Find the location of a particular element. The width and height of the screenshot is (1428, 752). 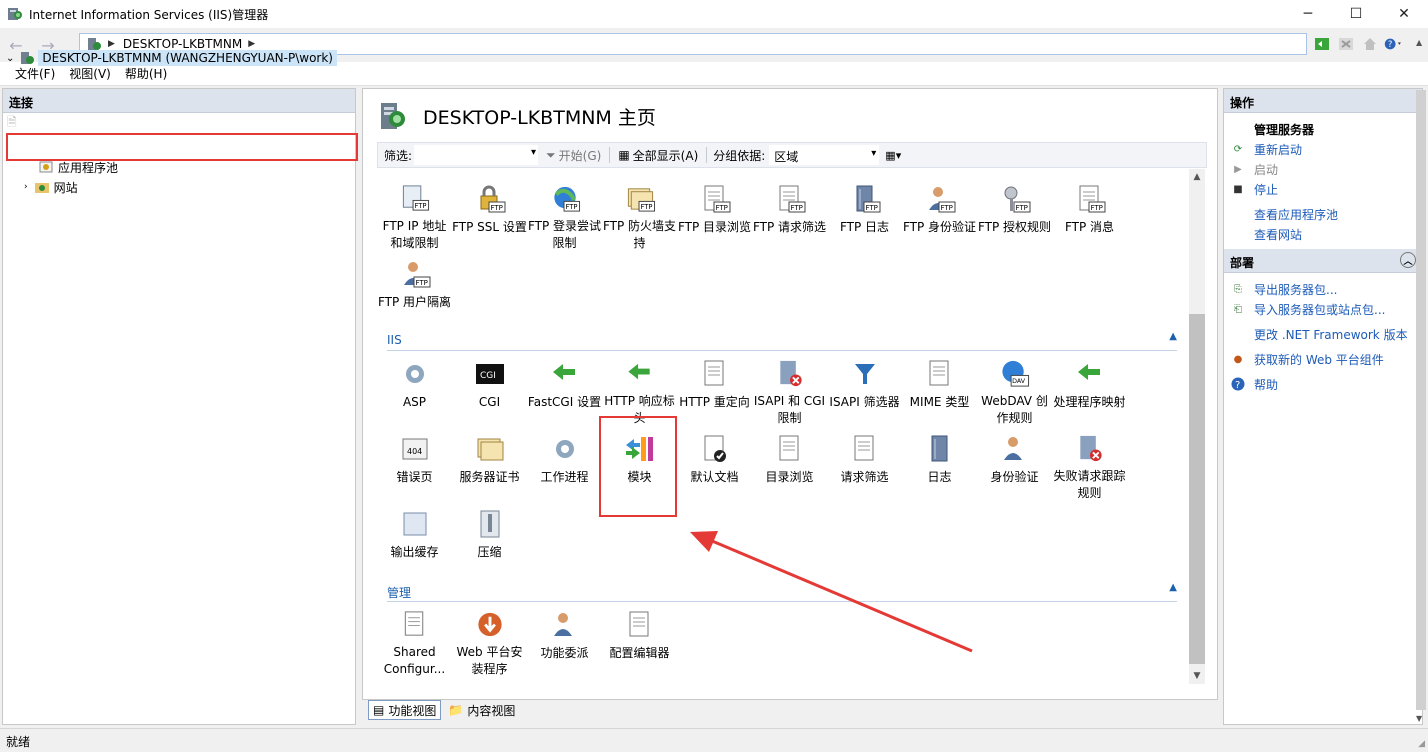

feature-asp: ASP is located at coordinates (414, 389).